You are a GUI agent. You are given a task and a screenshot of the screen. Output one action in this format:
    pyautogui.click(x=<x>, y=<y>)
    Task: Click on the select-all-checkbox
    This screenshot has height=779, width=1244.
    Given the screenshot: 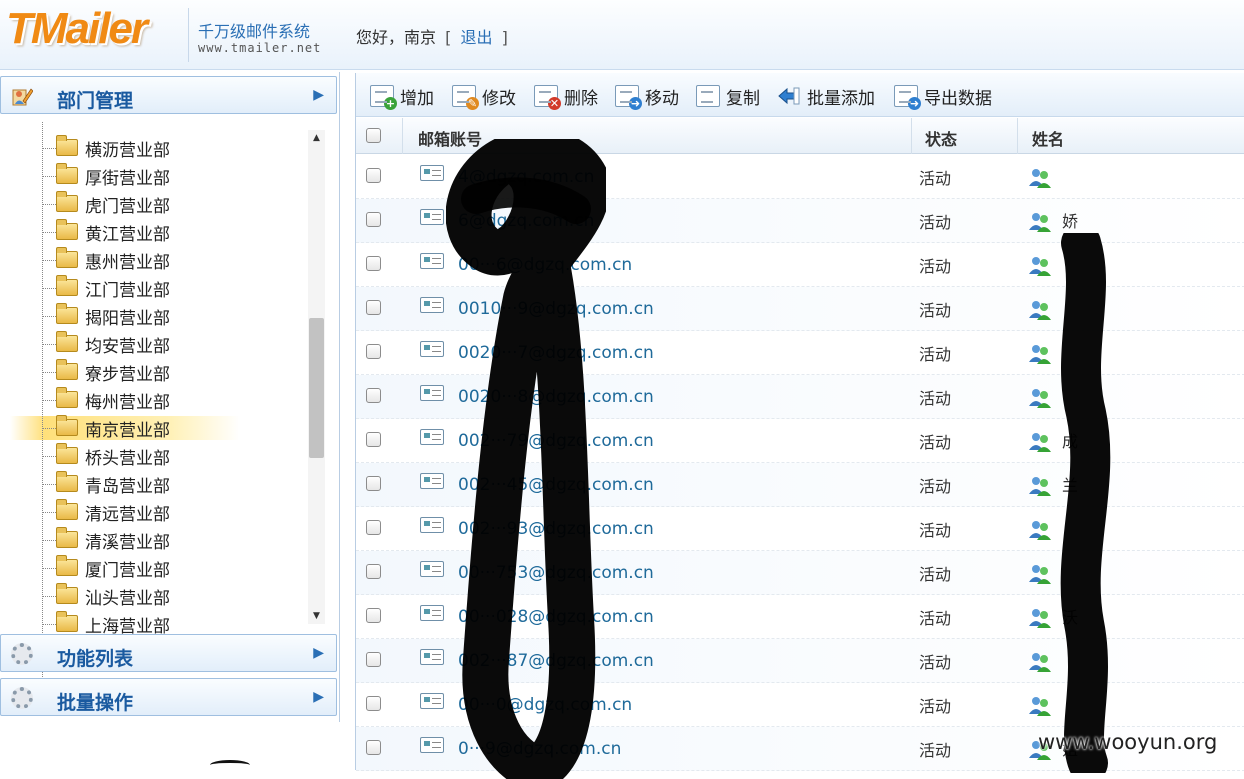 What is the action you would take?
    pyautogui.click(x=373, y=135)
    